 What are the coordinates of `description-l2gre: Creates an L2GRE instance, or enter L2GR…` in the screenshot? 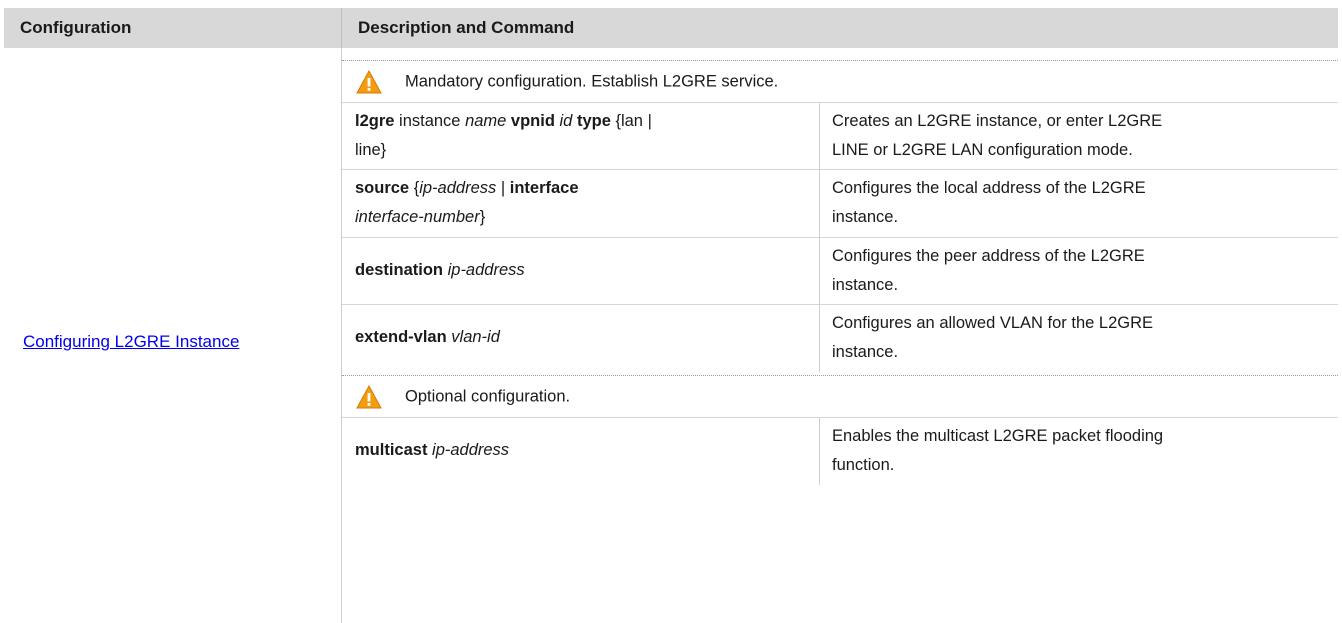 It's located at (997, 135).